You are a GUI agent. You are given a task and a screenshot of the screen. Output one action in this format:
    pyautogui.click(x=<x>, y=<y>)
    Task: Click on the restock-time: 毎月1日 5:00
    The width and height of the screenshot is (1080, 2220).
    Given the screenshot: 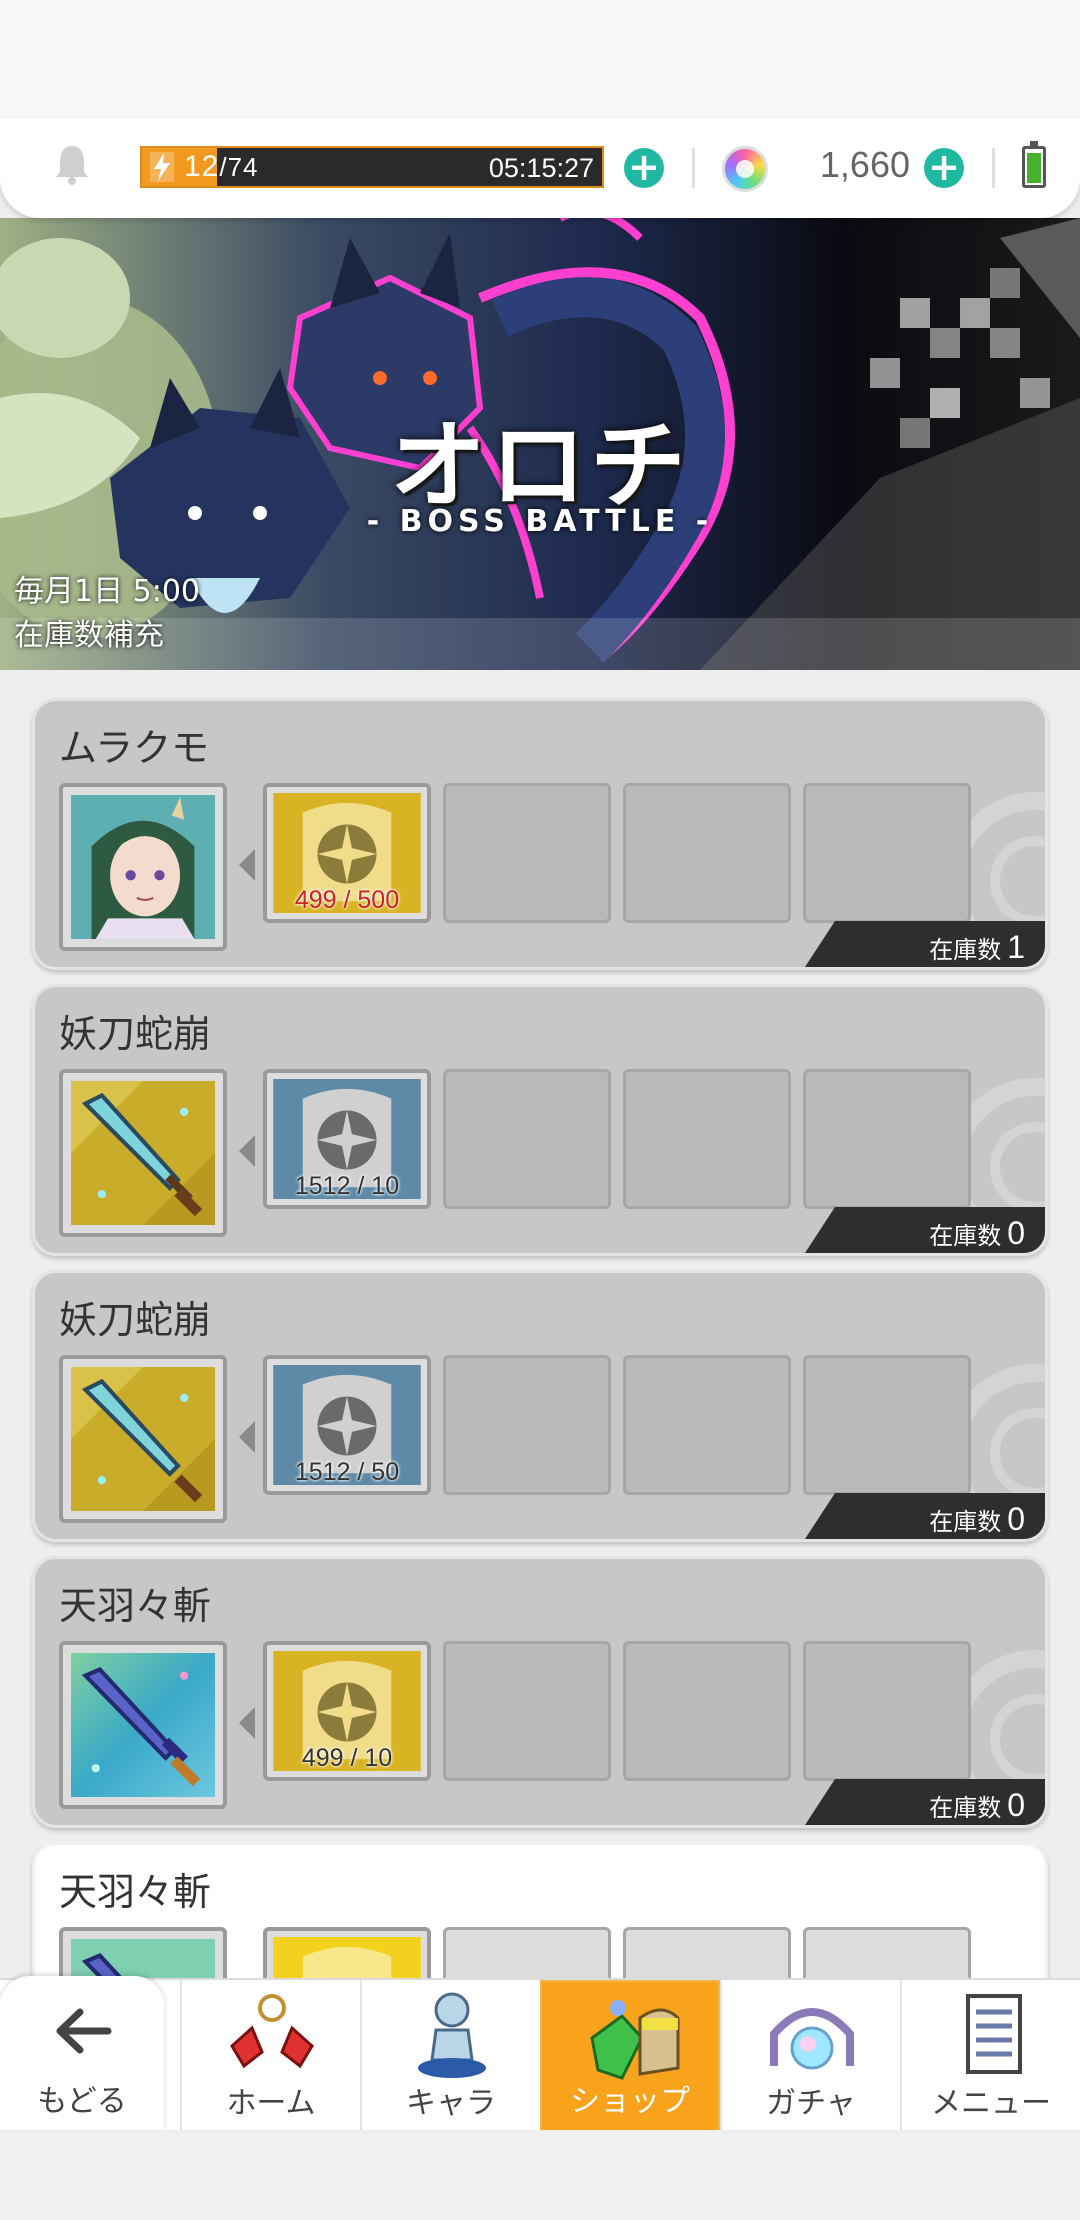 What is the action you would take?
    pyautogui.click(x=107, y=591)
    